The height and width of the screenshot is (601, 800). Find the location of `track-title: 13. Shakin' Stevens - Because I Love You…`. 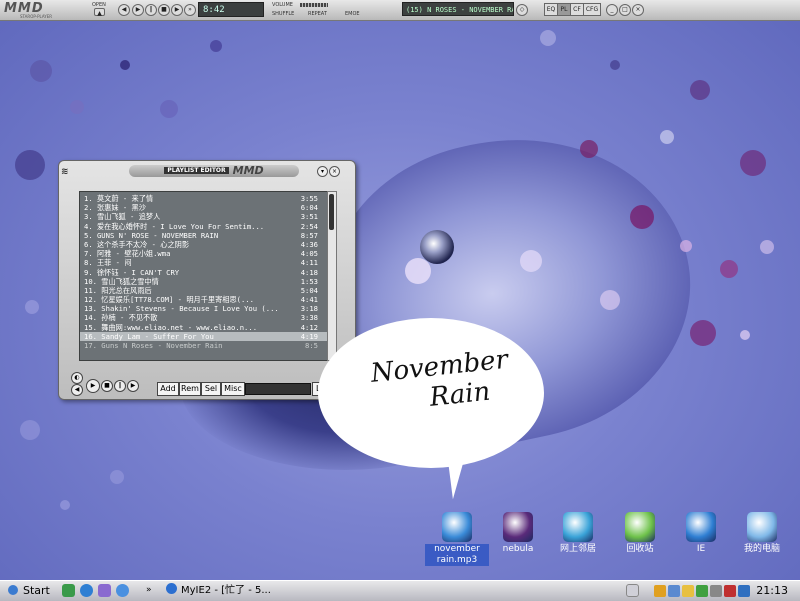

track-title: 13. Shakin' Stevens - Because I Love You… is located at coordinates (181, 309).